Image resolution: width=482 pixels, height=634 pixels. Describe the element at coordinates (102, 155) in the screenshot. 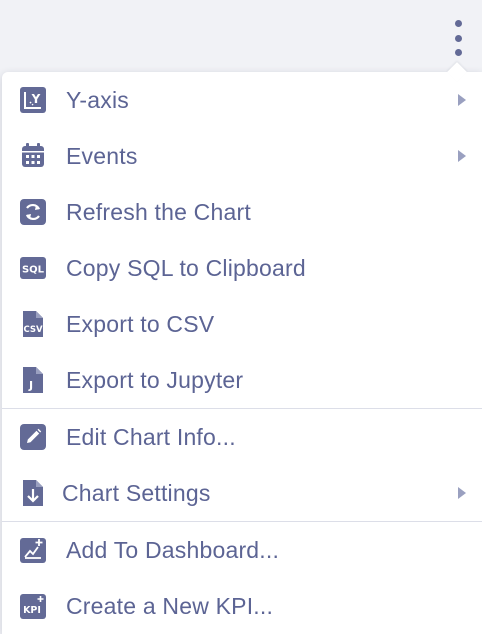

I see `menu-item-label: Events` at that location.